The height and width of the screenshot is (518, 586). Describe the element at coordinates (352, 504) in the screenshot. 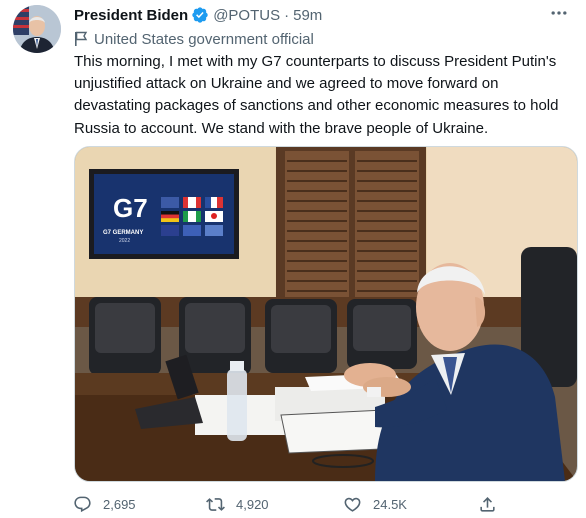

I see `heart-icon` at that location.